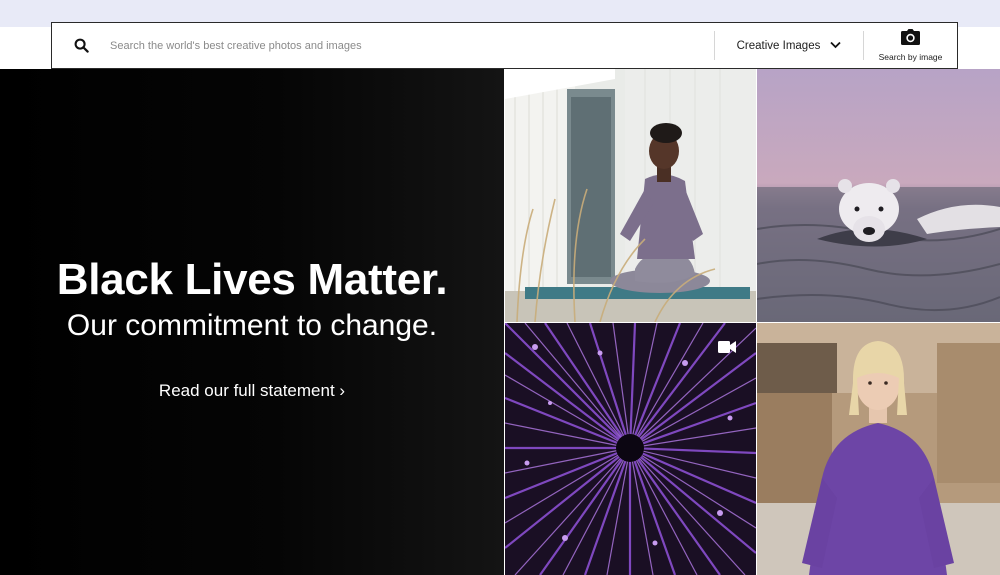  I want to click on image-type-dropdown: Creative Images, so click(789, 45).